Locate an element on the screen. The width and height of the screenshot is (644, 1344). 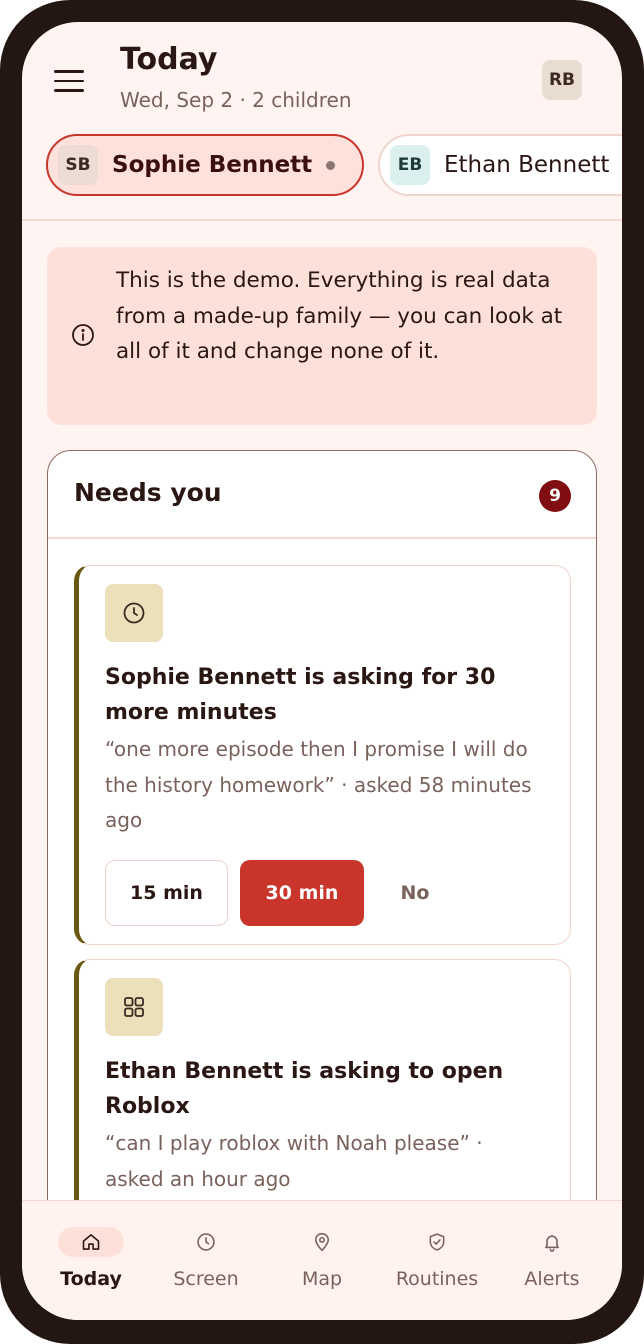
grant-30-min-button: 30 min is located at coordinates (302, 893).